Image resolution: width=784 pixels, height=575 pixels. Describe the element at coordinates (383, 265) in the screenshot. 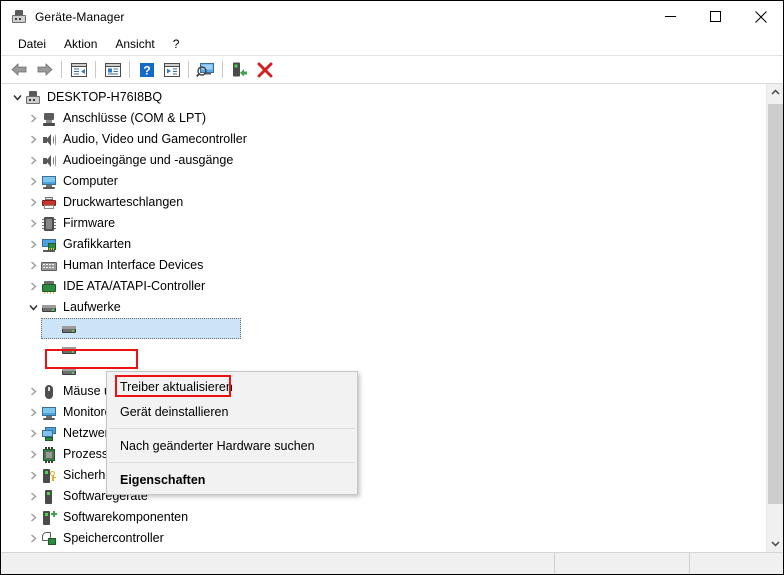

I see `tree-row-human-interface-devices: Human Interface Devices` at that location.